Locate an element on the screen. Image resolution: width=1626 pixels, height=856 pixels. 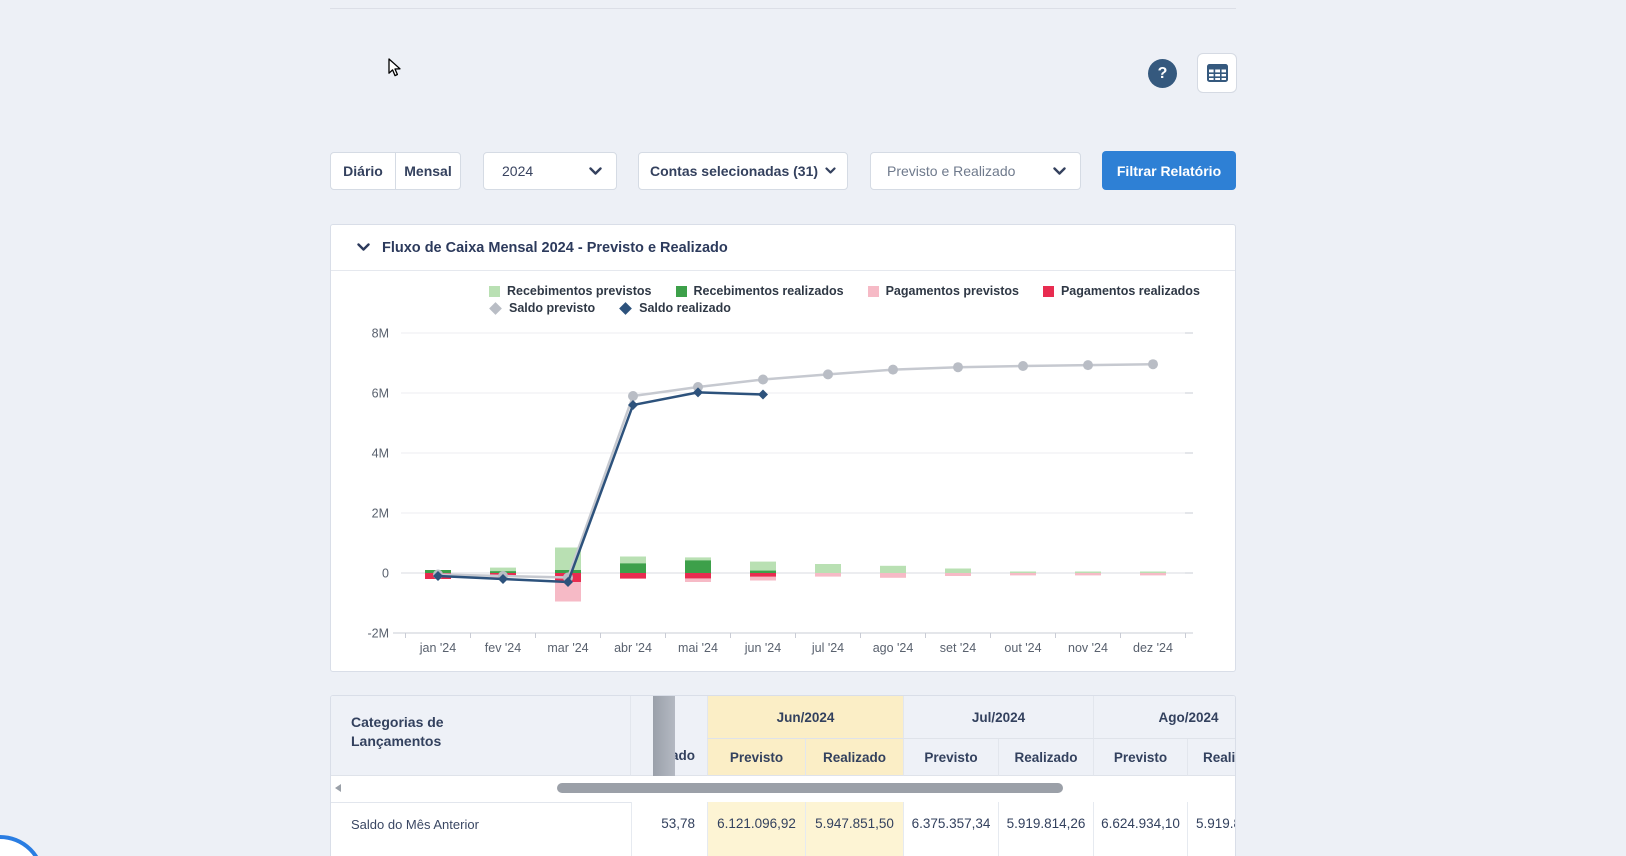
subheader-jul-previsto: Previsto is located at coordinates (950, 757).